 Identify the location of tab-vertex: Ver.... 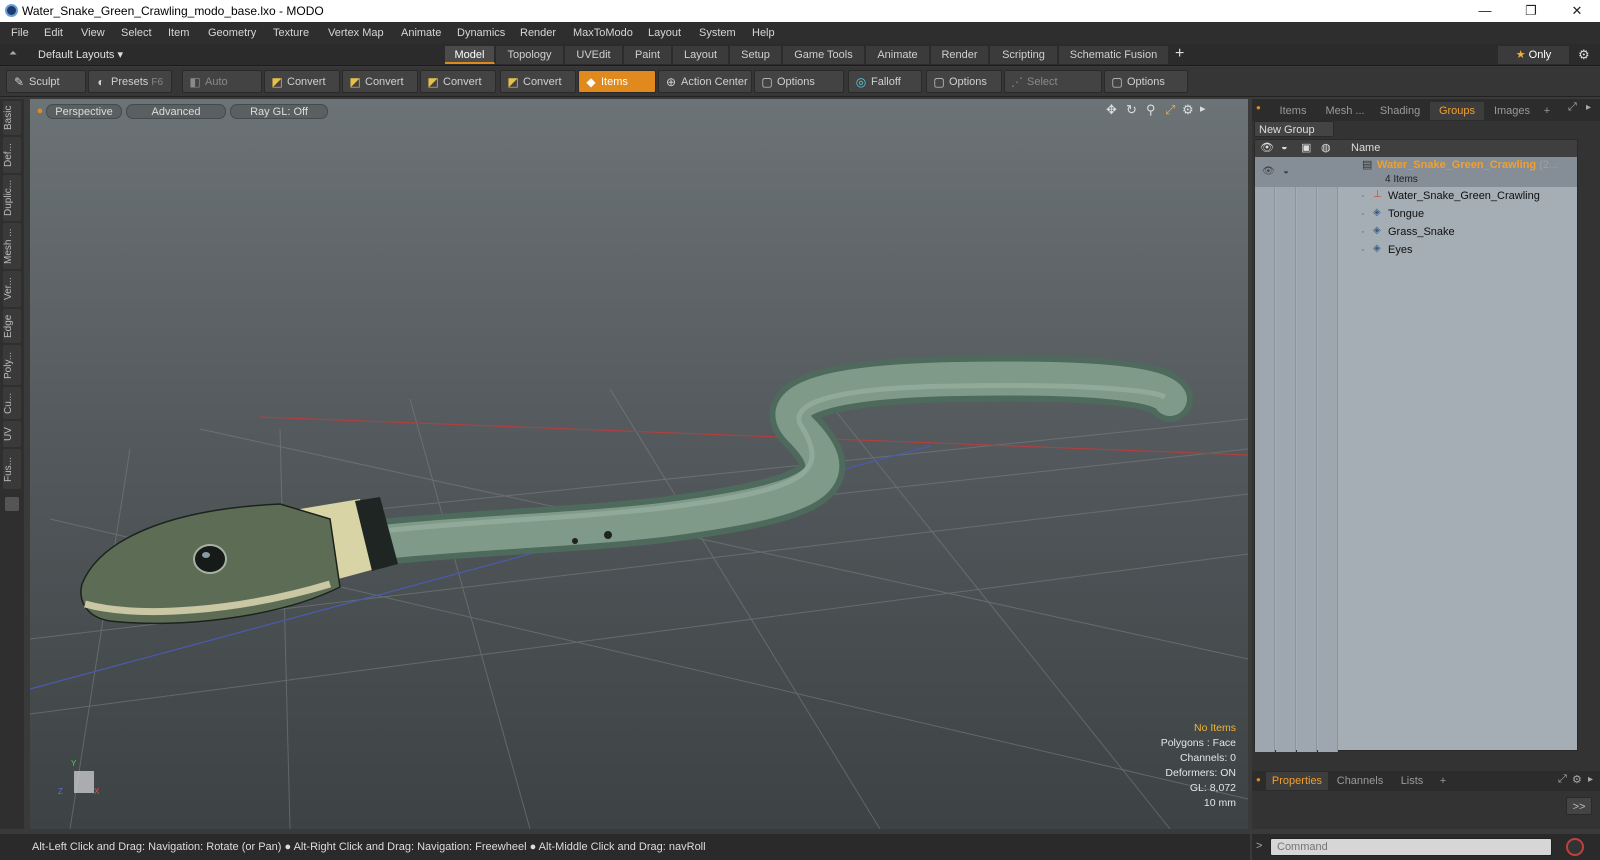
(12, 289).